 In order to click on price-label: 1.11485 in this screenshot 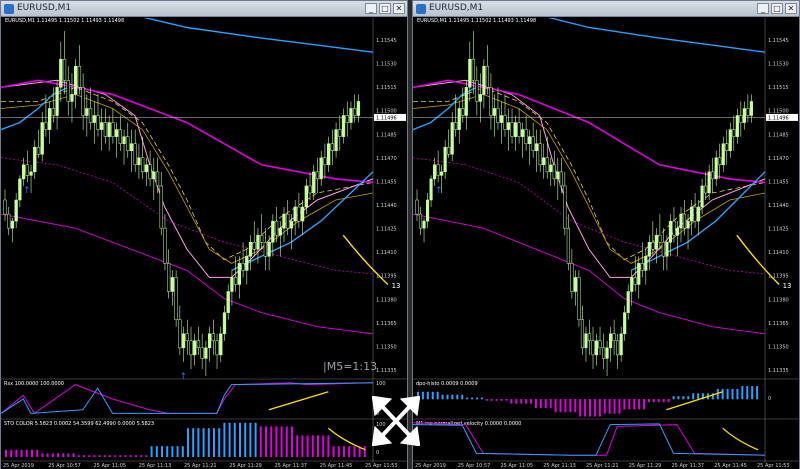, I will do `click(386, 135)`.